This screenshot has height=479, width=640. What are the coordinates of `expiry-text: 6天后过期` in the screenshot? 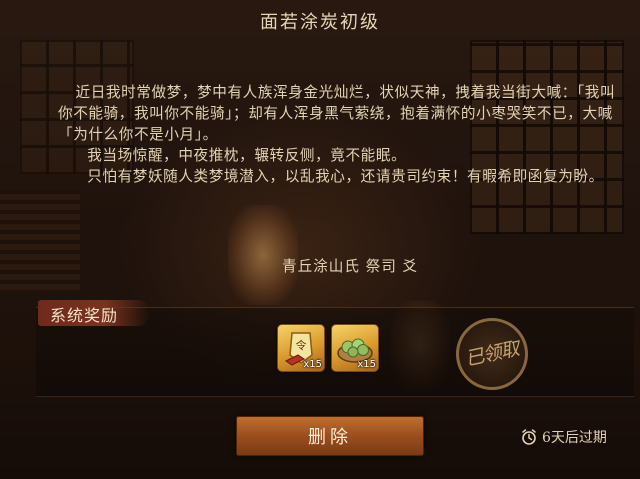 It's located at (574, 438).